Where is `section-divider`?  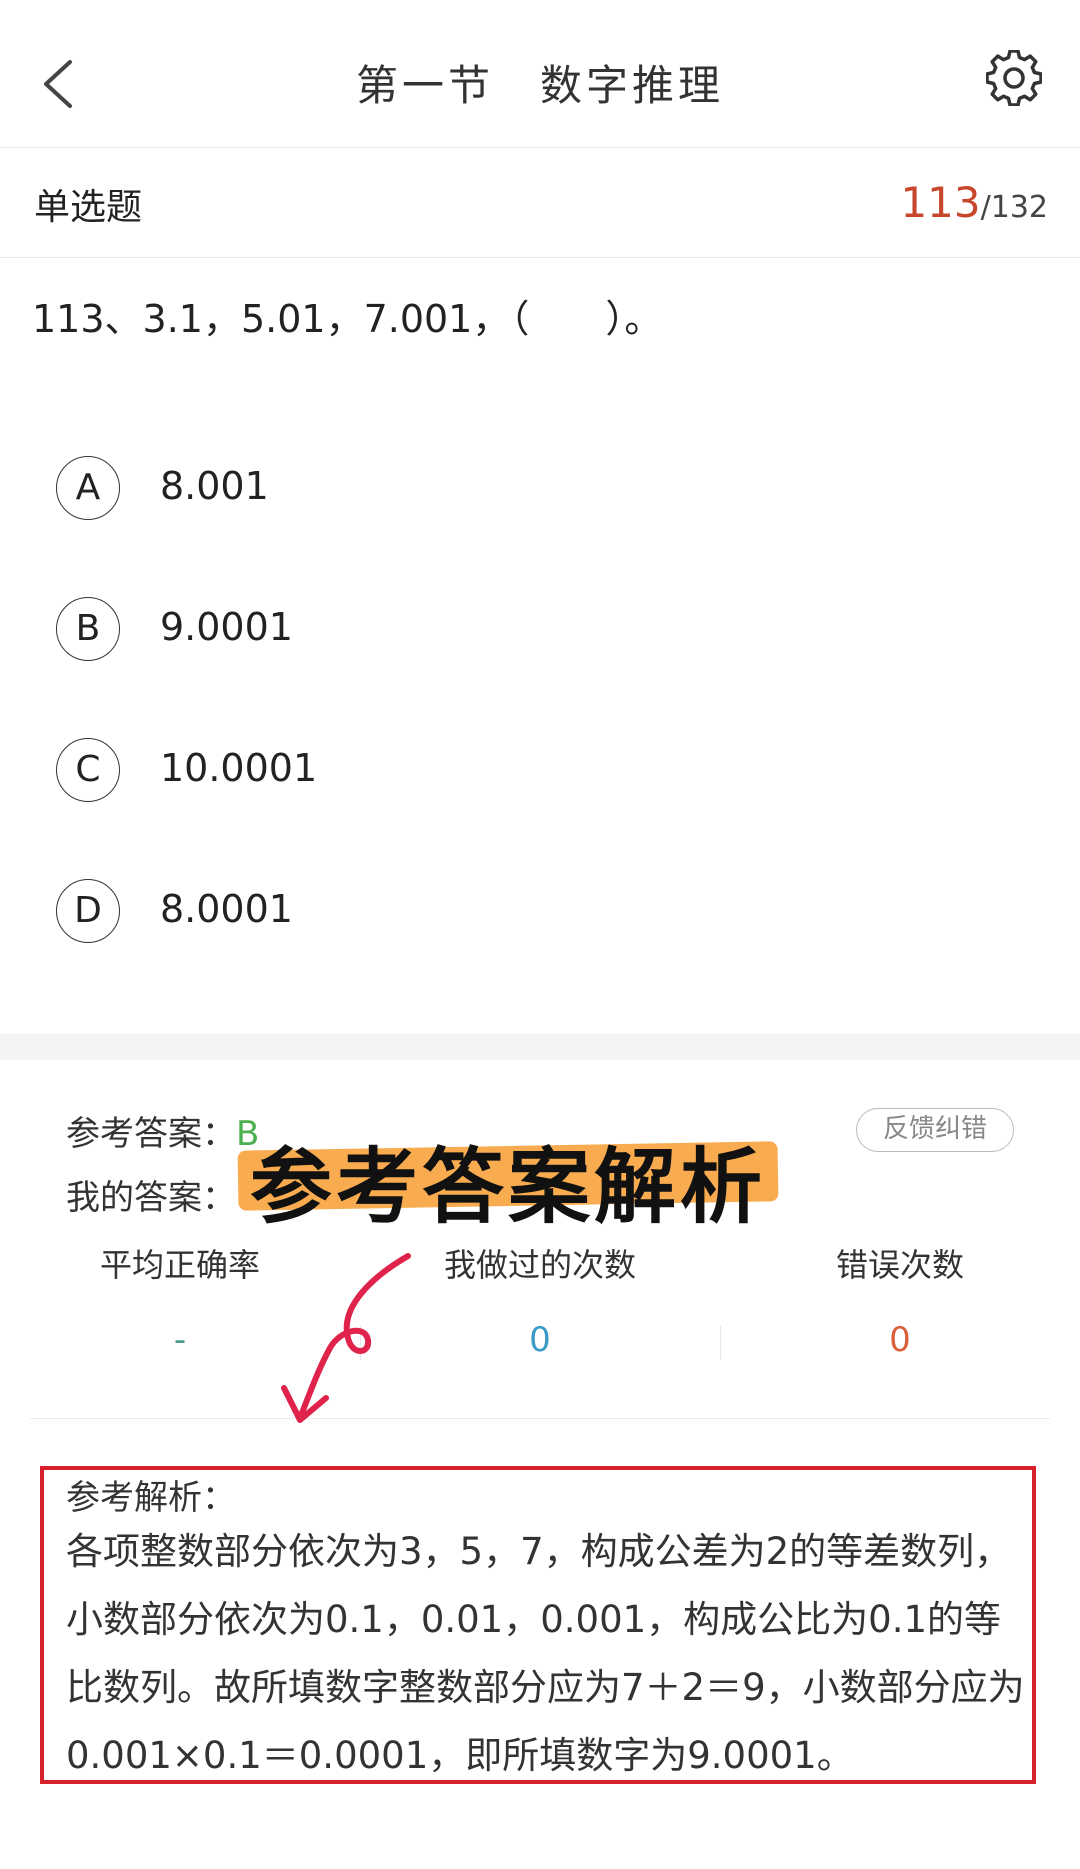
section-divider is located at coordinates (540, 1047).